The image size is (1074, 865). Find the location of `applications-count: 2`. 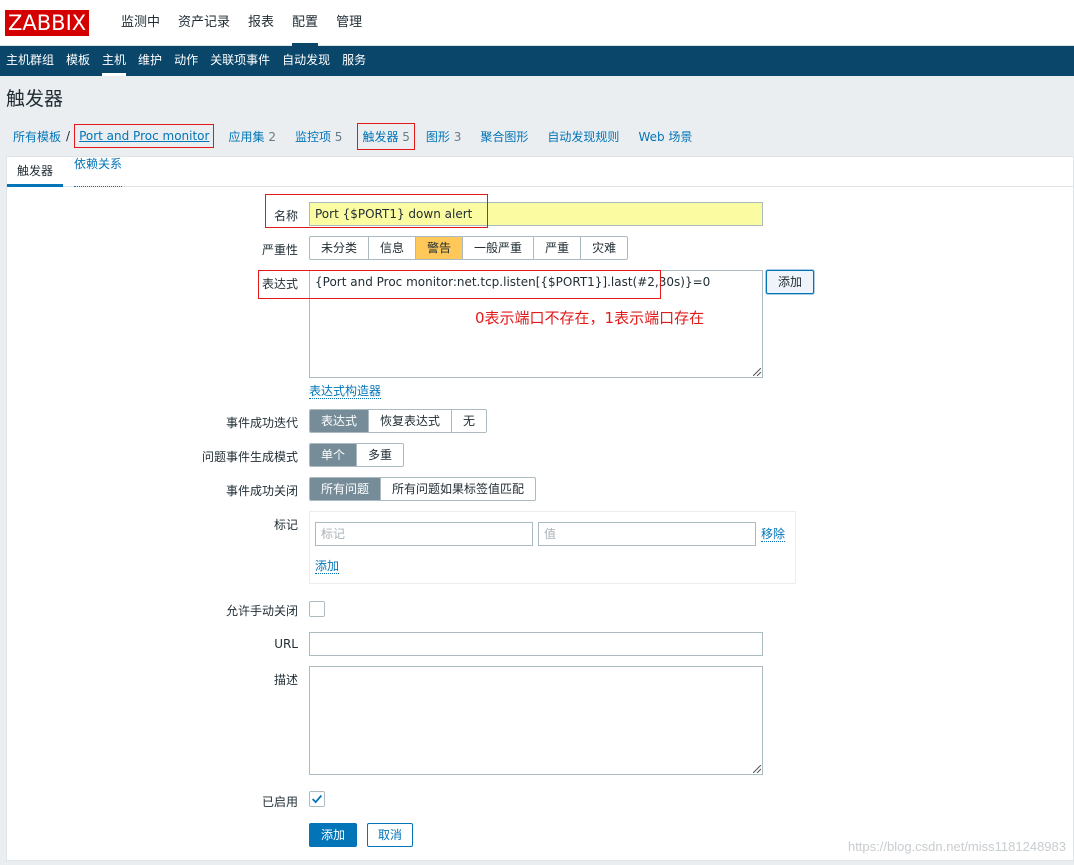

applications-count: 2 is located at coordinates (272, 136).